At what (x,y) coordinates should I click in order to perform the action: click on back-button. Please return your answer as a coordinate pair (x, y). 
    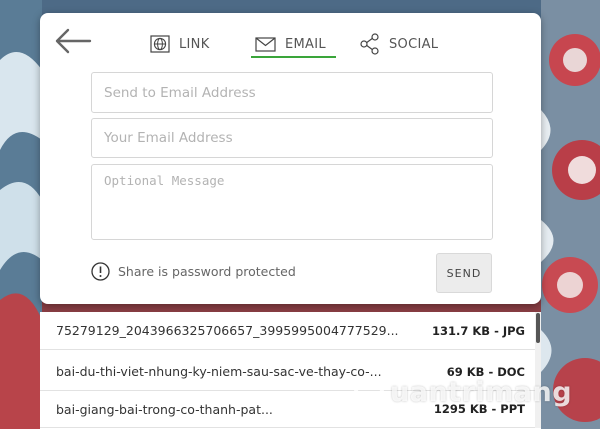
    Looking at the image, I should click on (73, 41).